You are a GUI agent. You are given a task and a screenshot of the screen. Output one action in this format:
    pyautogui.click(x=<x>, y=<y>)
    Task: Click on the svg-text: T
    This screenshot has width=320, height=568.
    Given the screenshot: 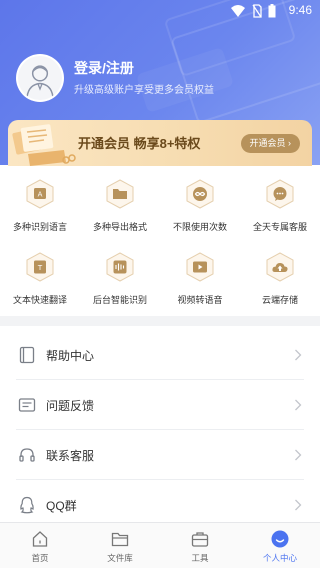 What is the action you would take?
    pyautogui.click(x=40, y=268)
    